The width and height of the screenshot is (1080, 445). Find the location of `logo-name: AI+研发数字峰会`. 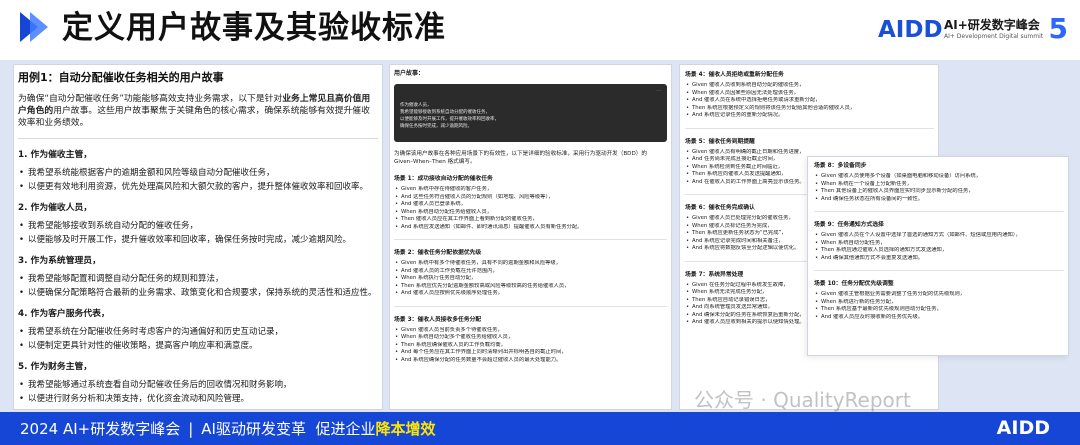

logo-name: AI+研发数字峰会 is located at coordinates (992, 25).